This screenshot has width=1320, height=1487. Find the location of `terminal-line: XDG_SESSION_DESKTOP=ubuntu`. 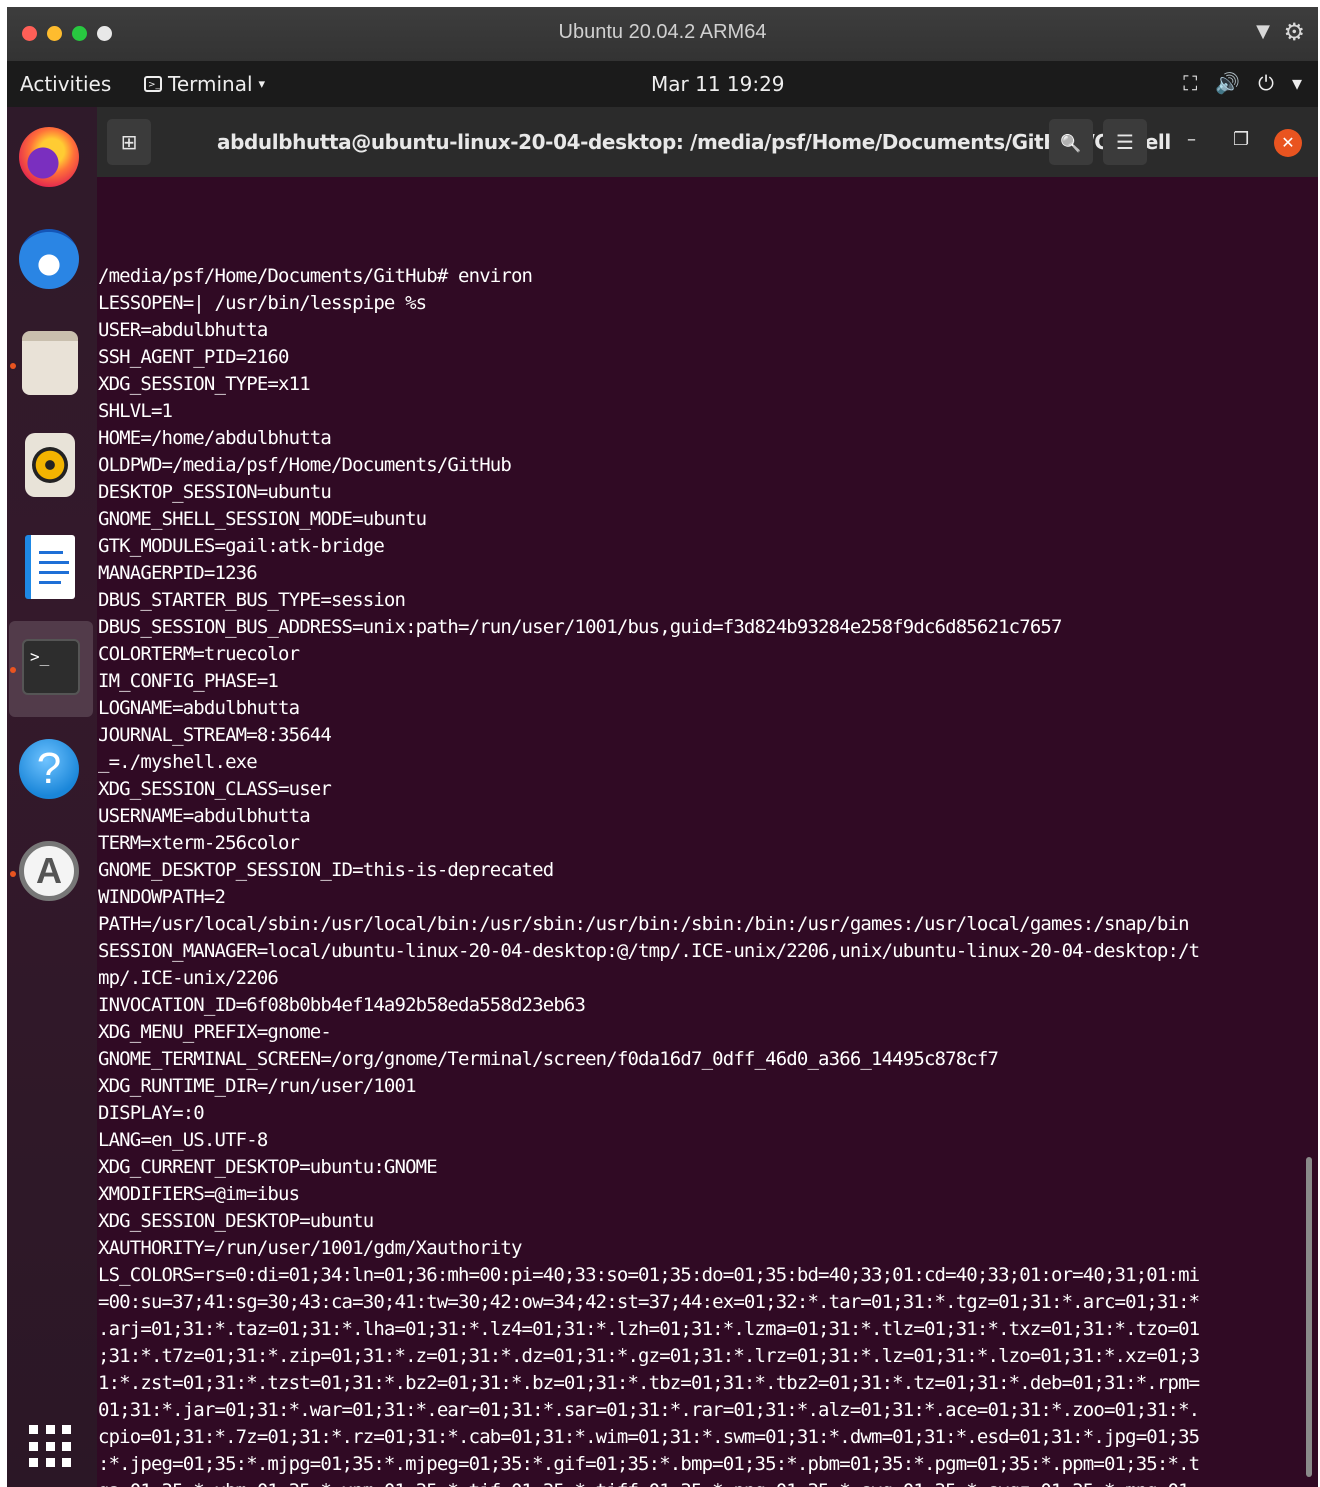

terminal-line: XDG_SESSION_DESKTOP=ubuntu is located at coordinates (236, 1221).